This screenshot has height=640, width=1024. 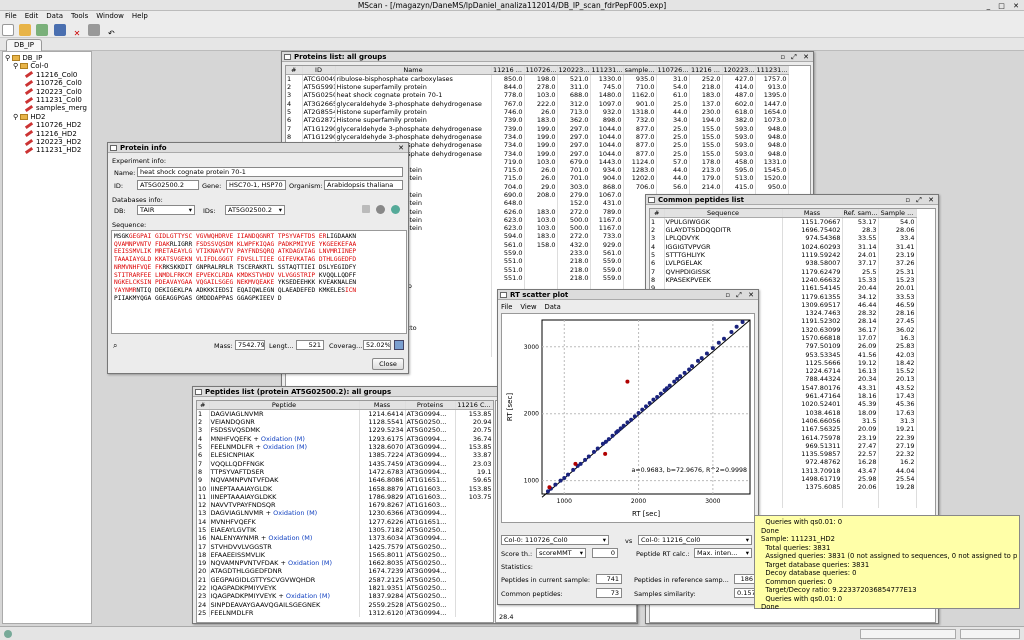 I want to click on menu-edit: Edit, so click(x=32, y=16).